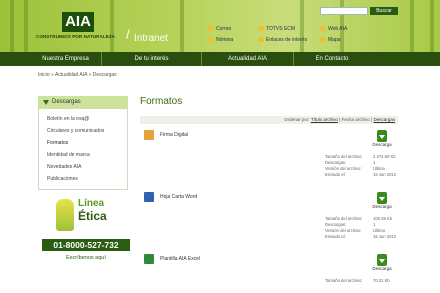  I want to click on excel-file-icon, so click(149, 259).